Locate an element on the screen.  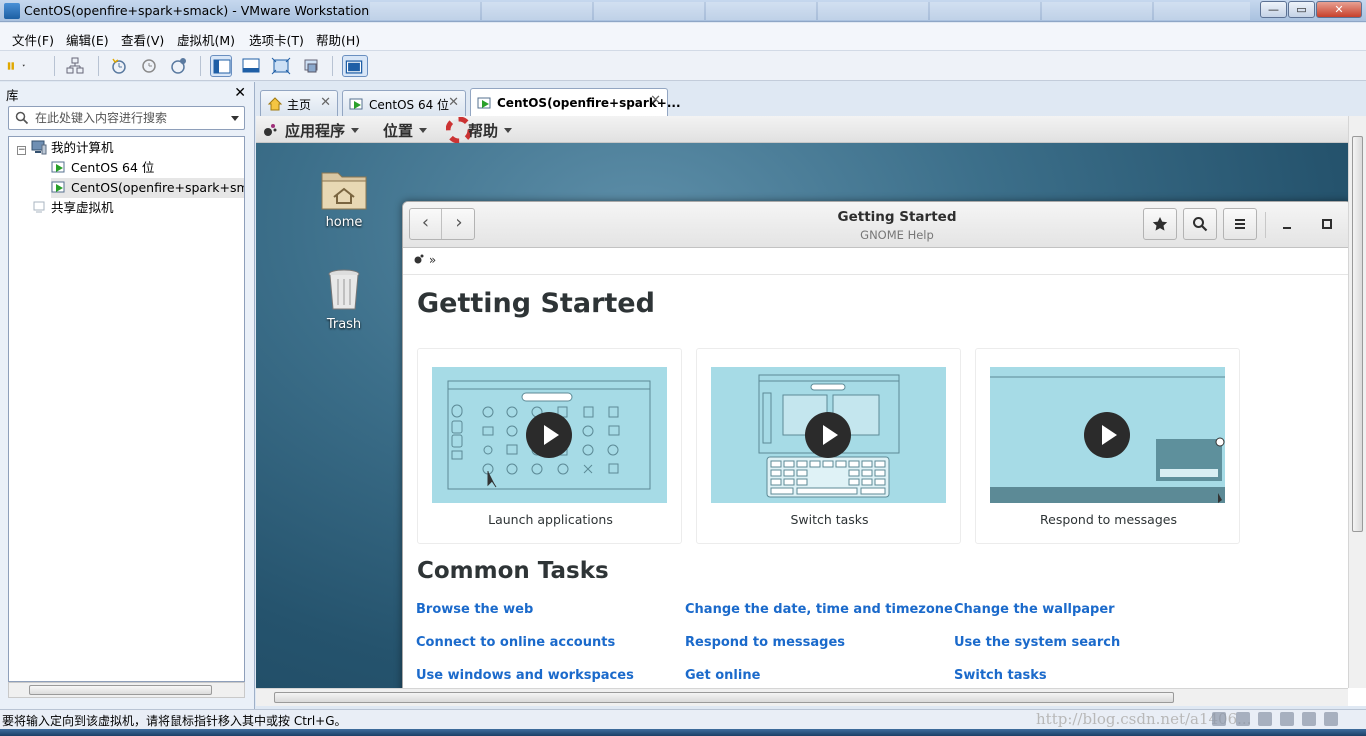
console-horizontal-scrollbar is located at coordinates (802, 697).